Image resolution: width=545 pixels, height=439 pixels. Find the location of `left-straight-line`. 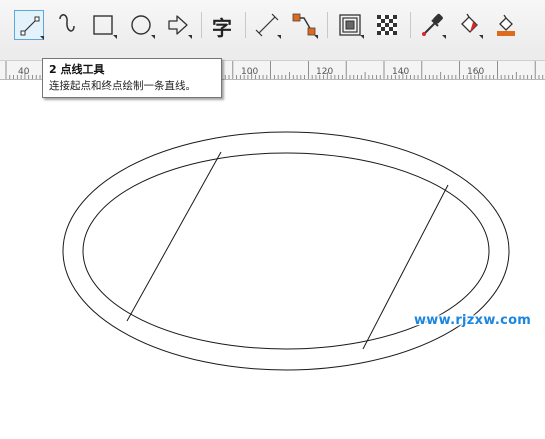

left-straight-line is located at coordinates (174, 236).